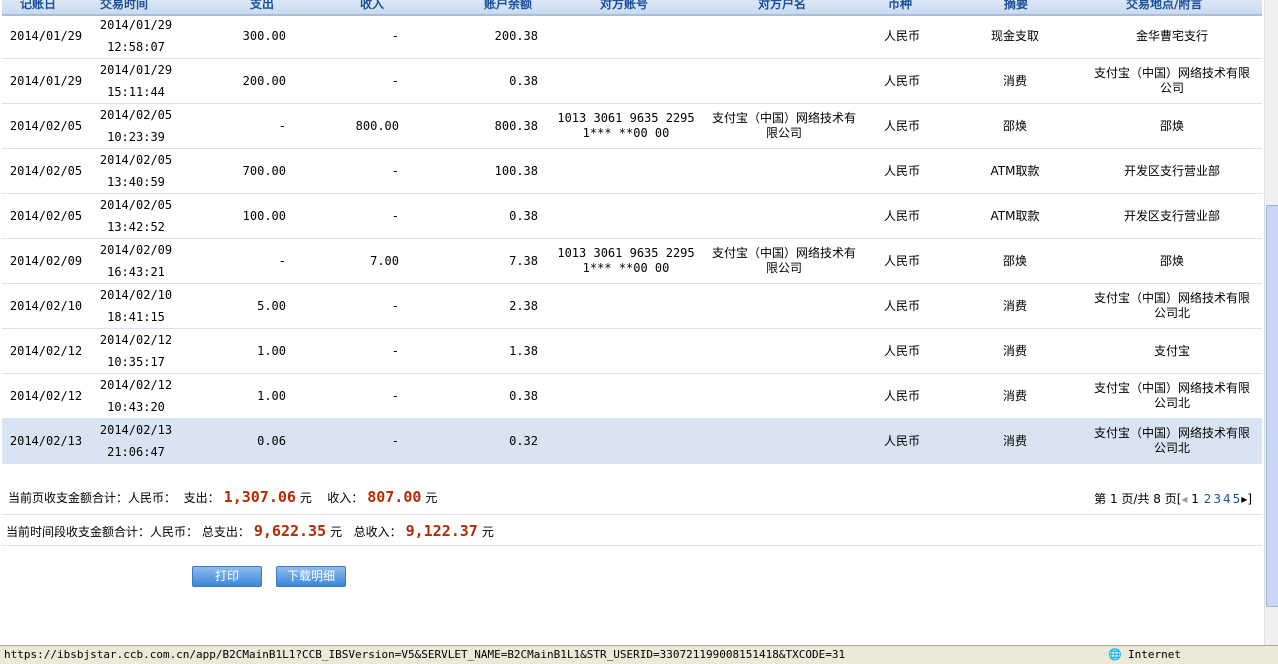  I want to click on page-link: 4, so click(1227, 499).